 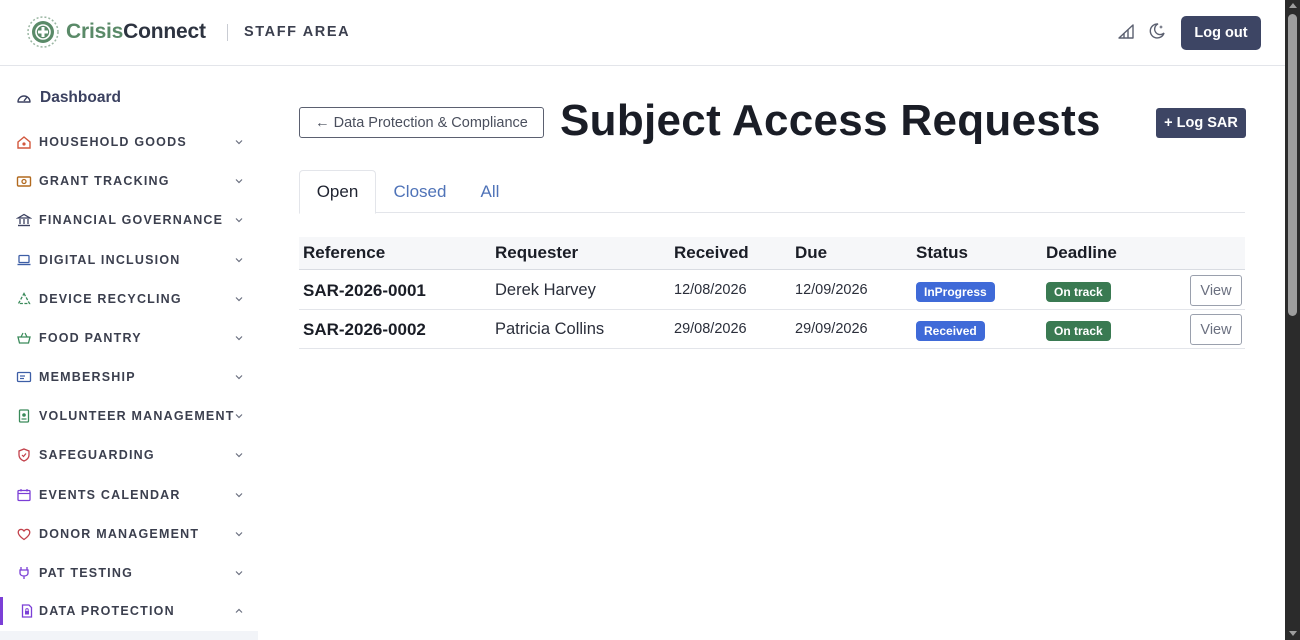 What do you see at coordinates (942, 252) in the screenshot?
I see `column-header-status: Status` at bounding box center [942, 252].